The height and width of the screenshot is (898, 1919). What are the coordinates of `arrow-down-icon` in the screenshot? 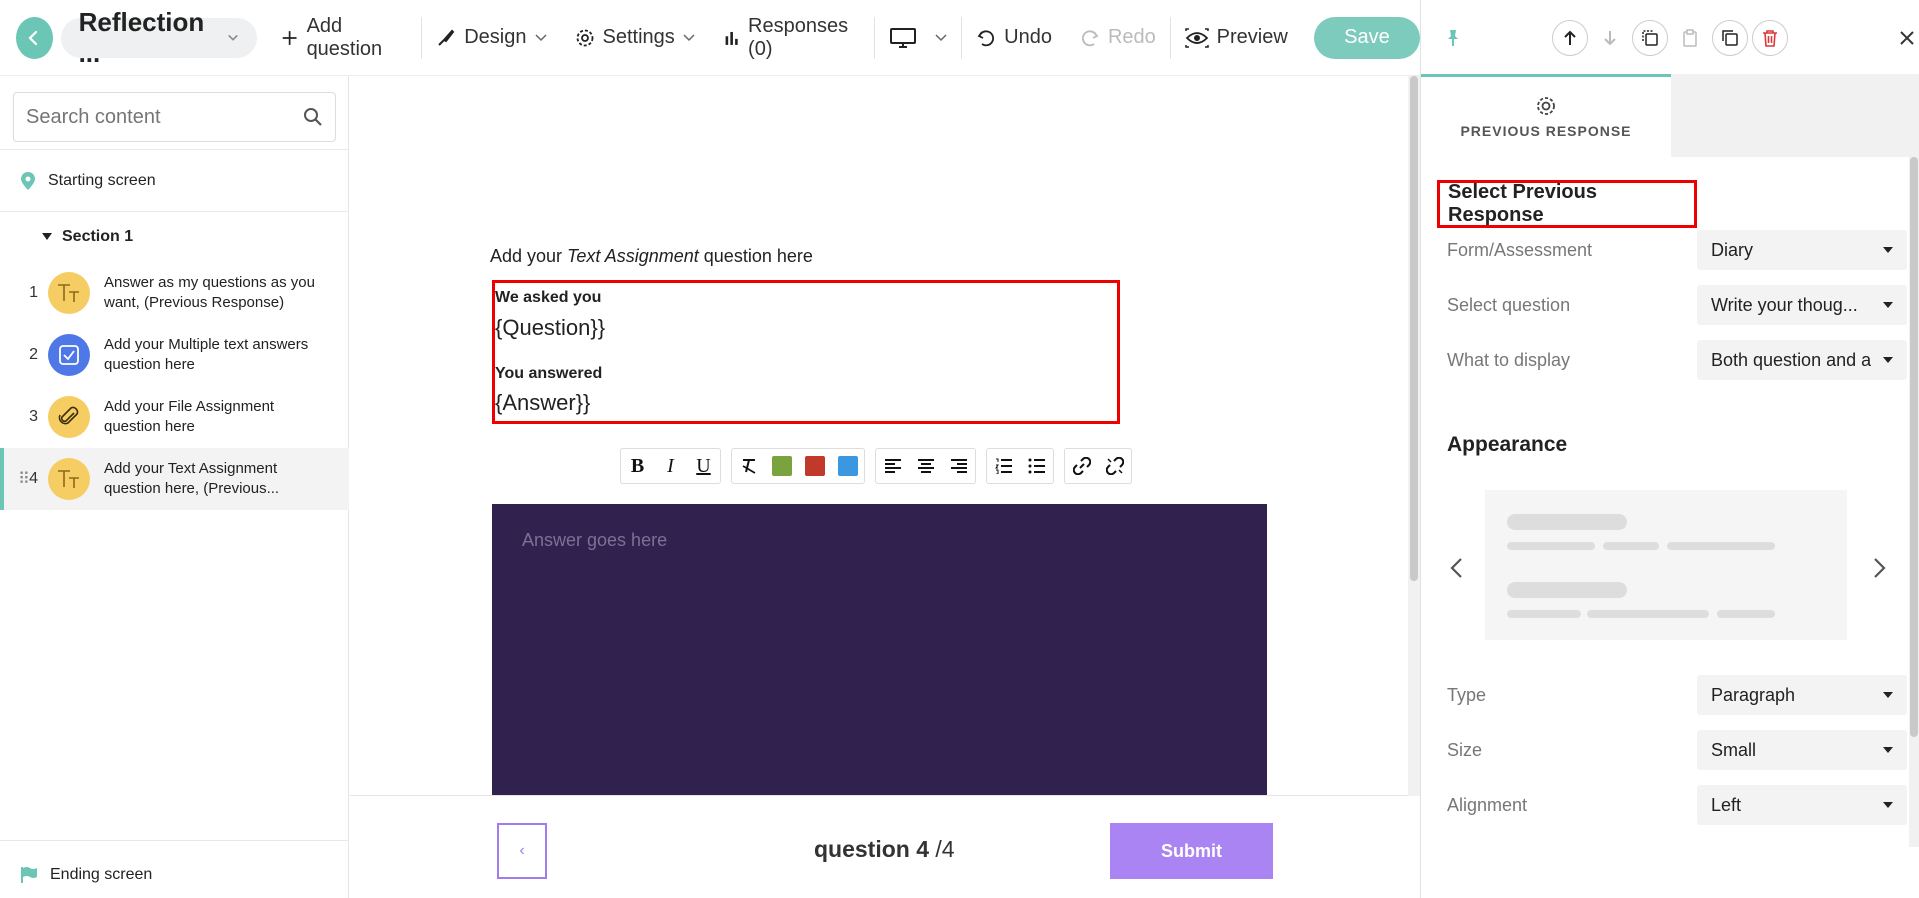 It's located at (1610, 38).